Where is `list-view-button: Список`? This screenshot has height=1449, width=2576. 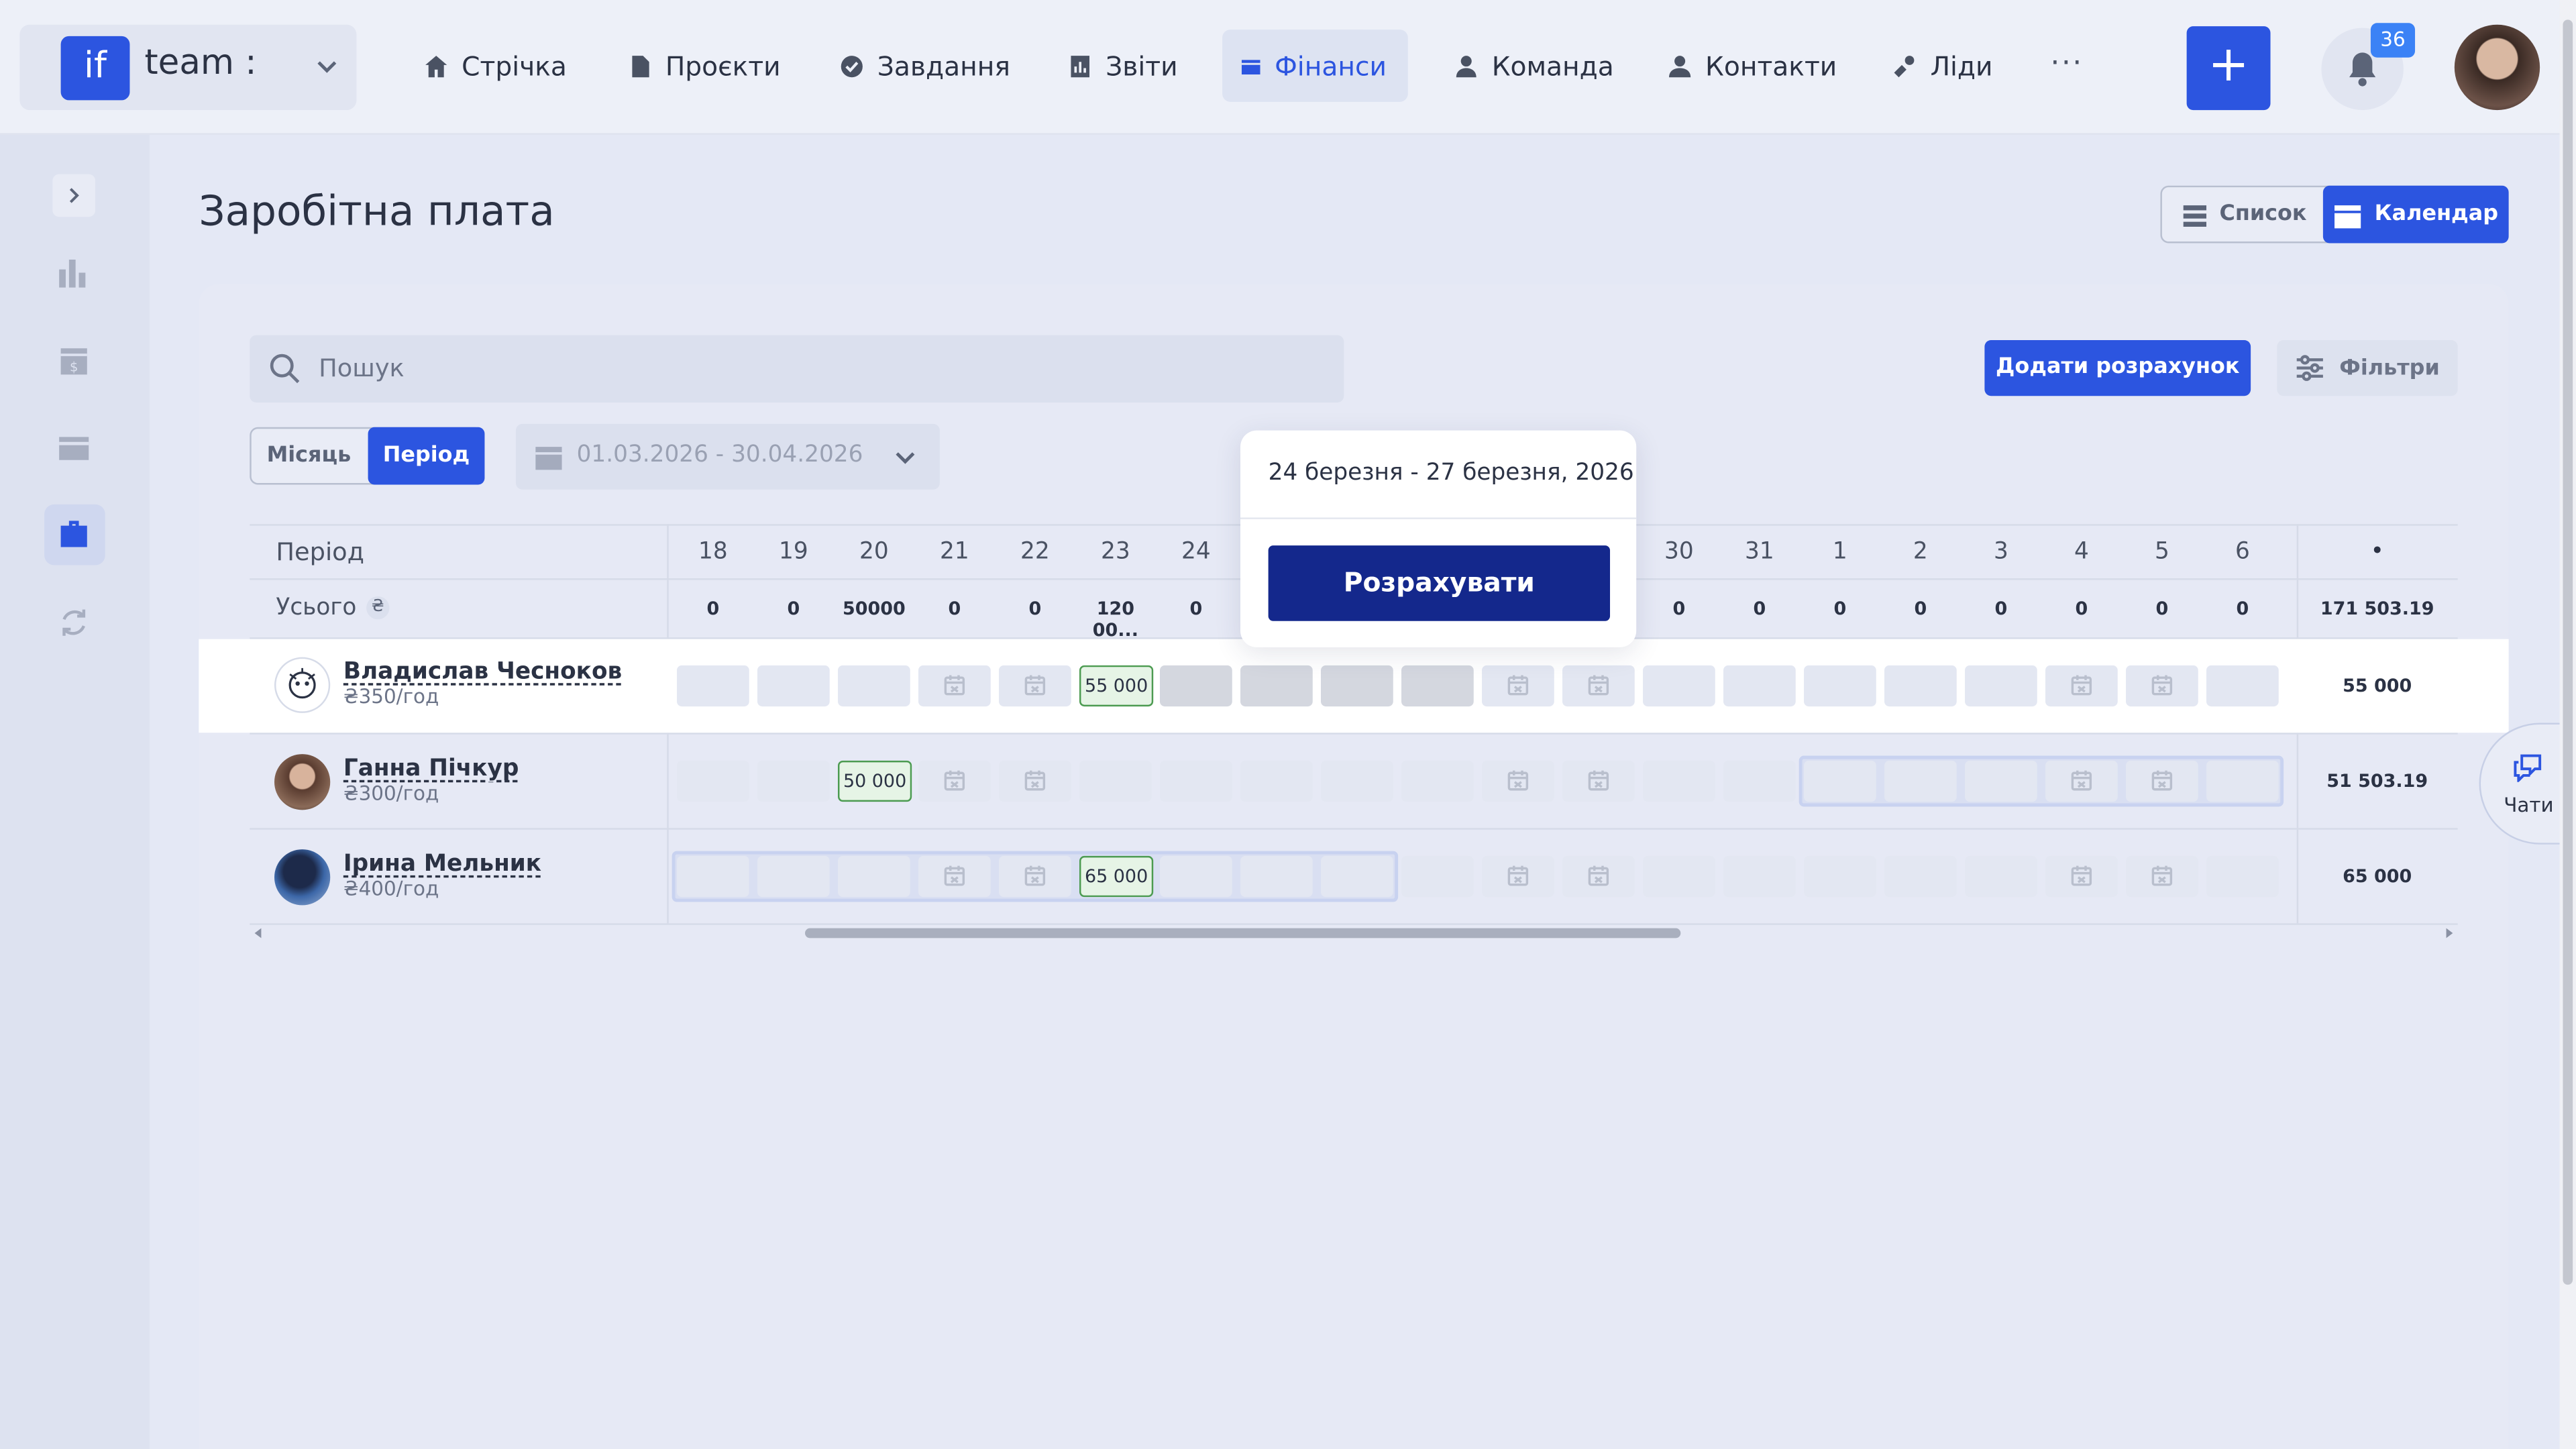
list-view-button: Список is located at coordinates (2244, 214).